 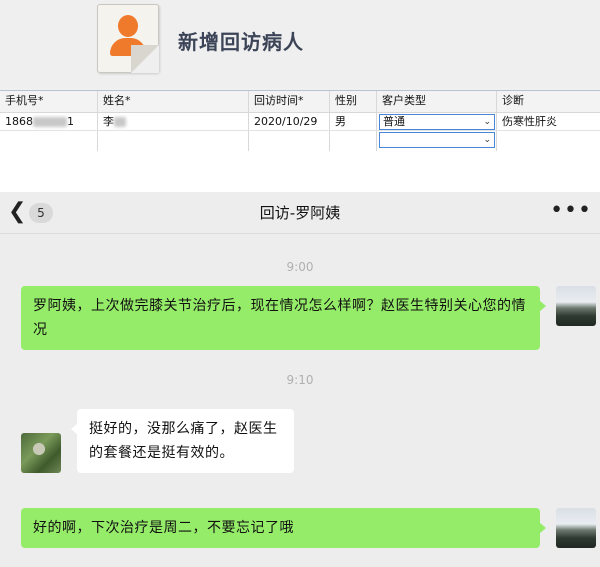 What do you see at coordinates (41, 453) in the screenshot?
I see `contact-avatar` at bounding box center [41, 453].